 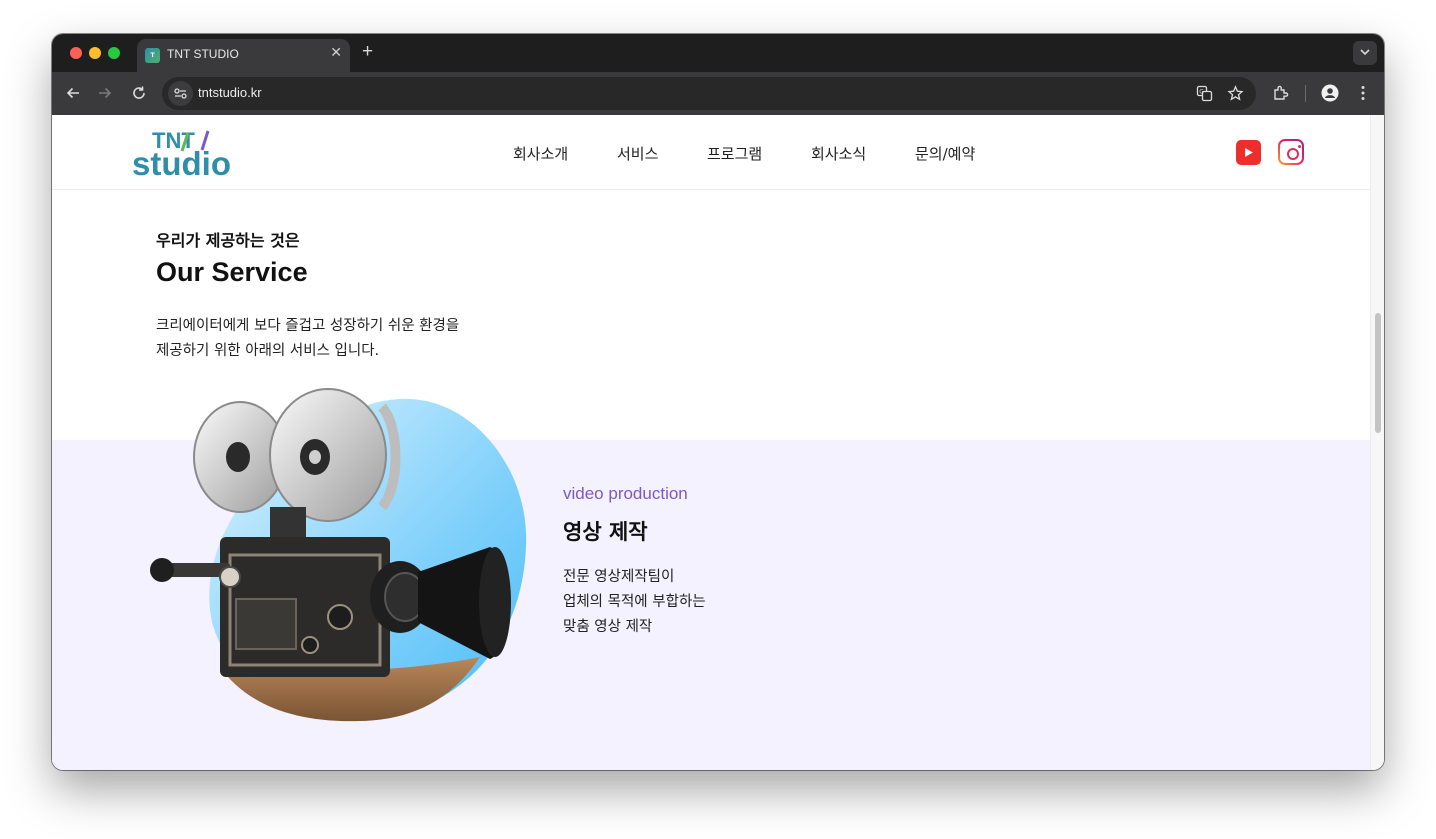 What do you see at coordinates (95, 53) in the screenshot?
I see `window-minimize-button` at bounding box center [95, 53].